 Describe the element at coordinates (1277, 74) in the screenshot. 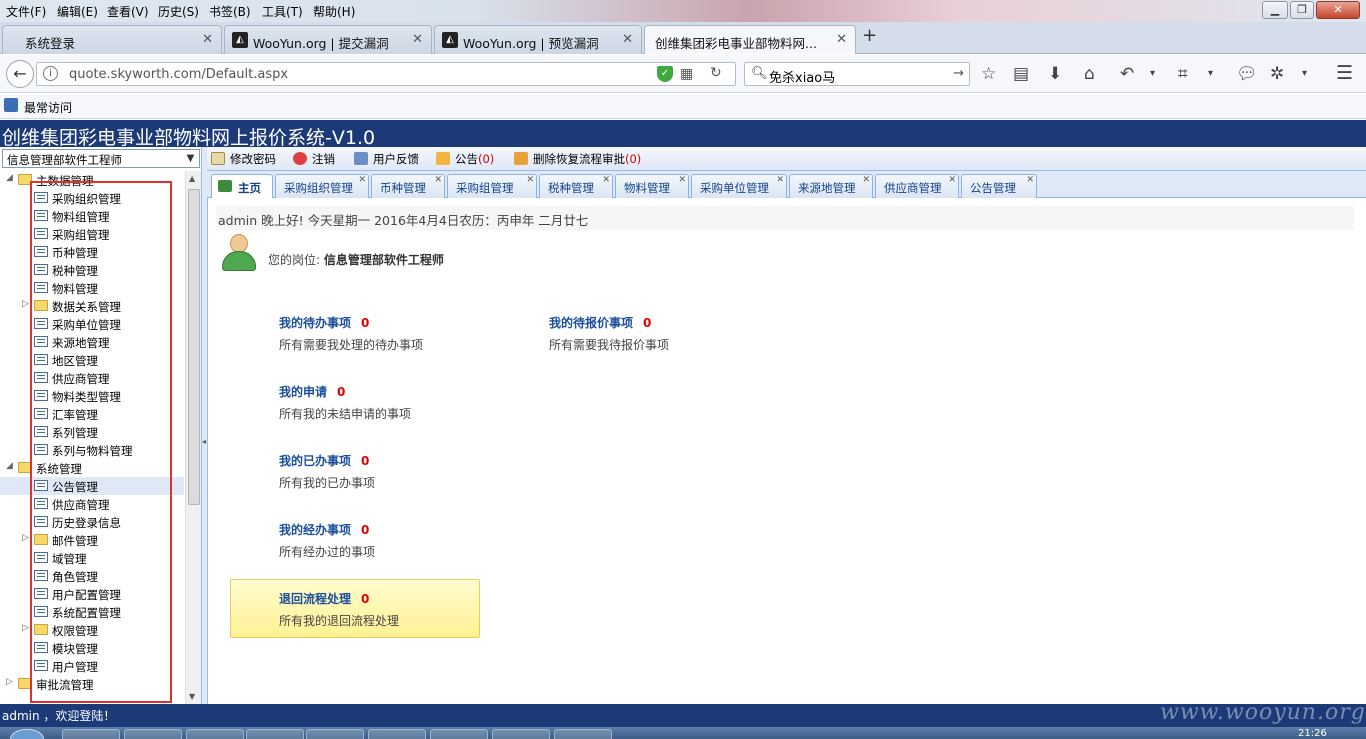

I see `addon-icon: ✲` at that location.